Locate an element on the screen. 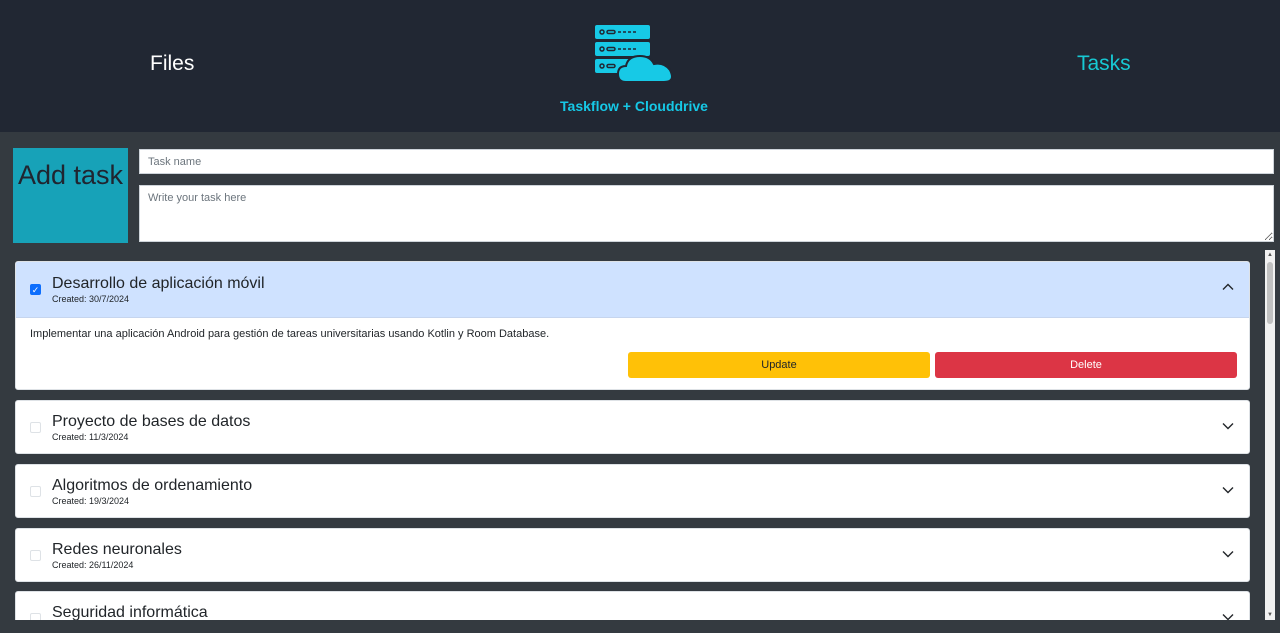  task-card-header: Seguridad informática is located at coordinates (632, 606).